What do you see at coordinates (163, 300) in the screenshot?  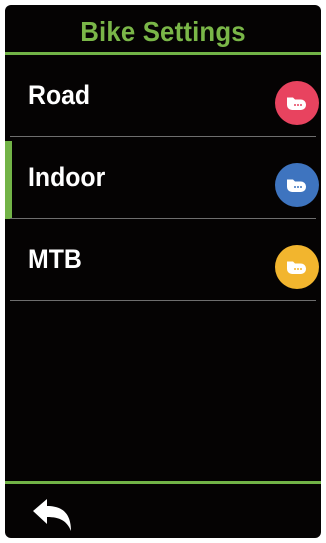 I see `list-divider` at bounding box center [163, 300].